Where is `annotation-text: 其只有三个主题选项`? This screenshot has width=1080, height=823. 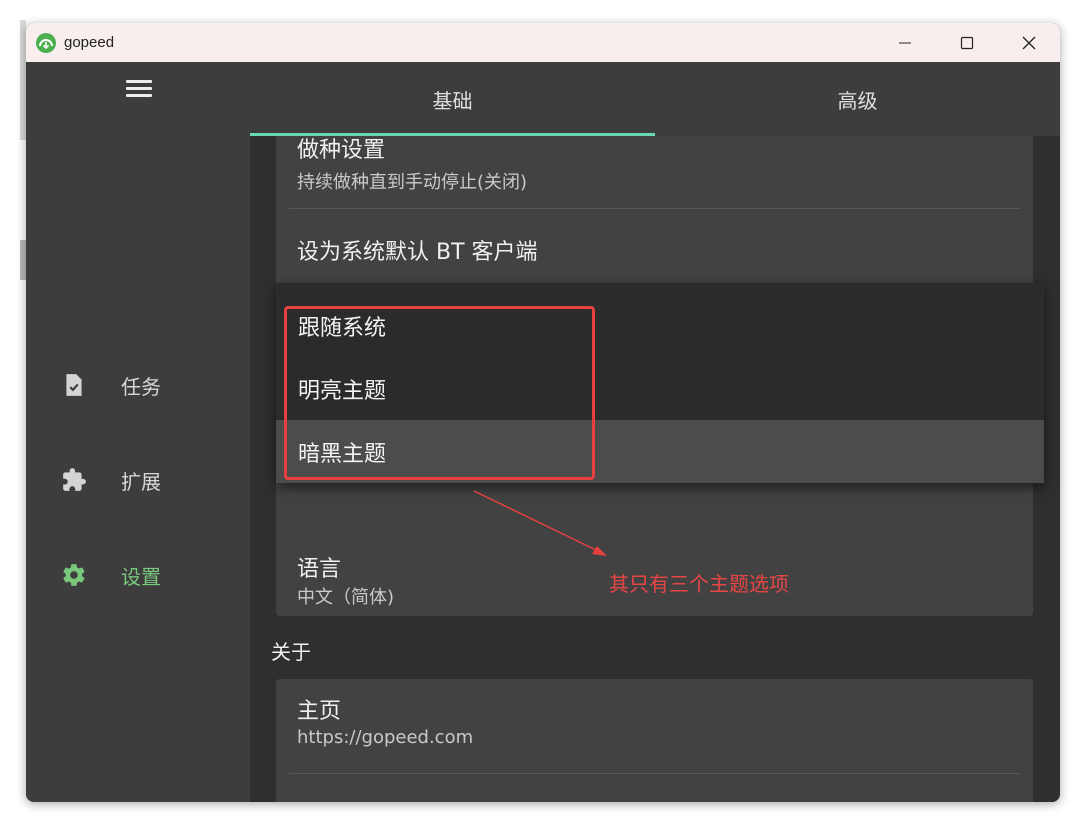 annotation-text: 其只有三个主题选项 is located at coordinates (699, 584).